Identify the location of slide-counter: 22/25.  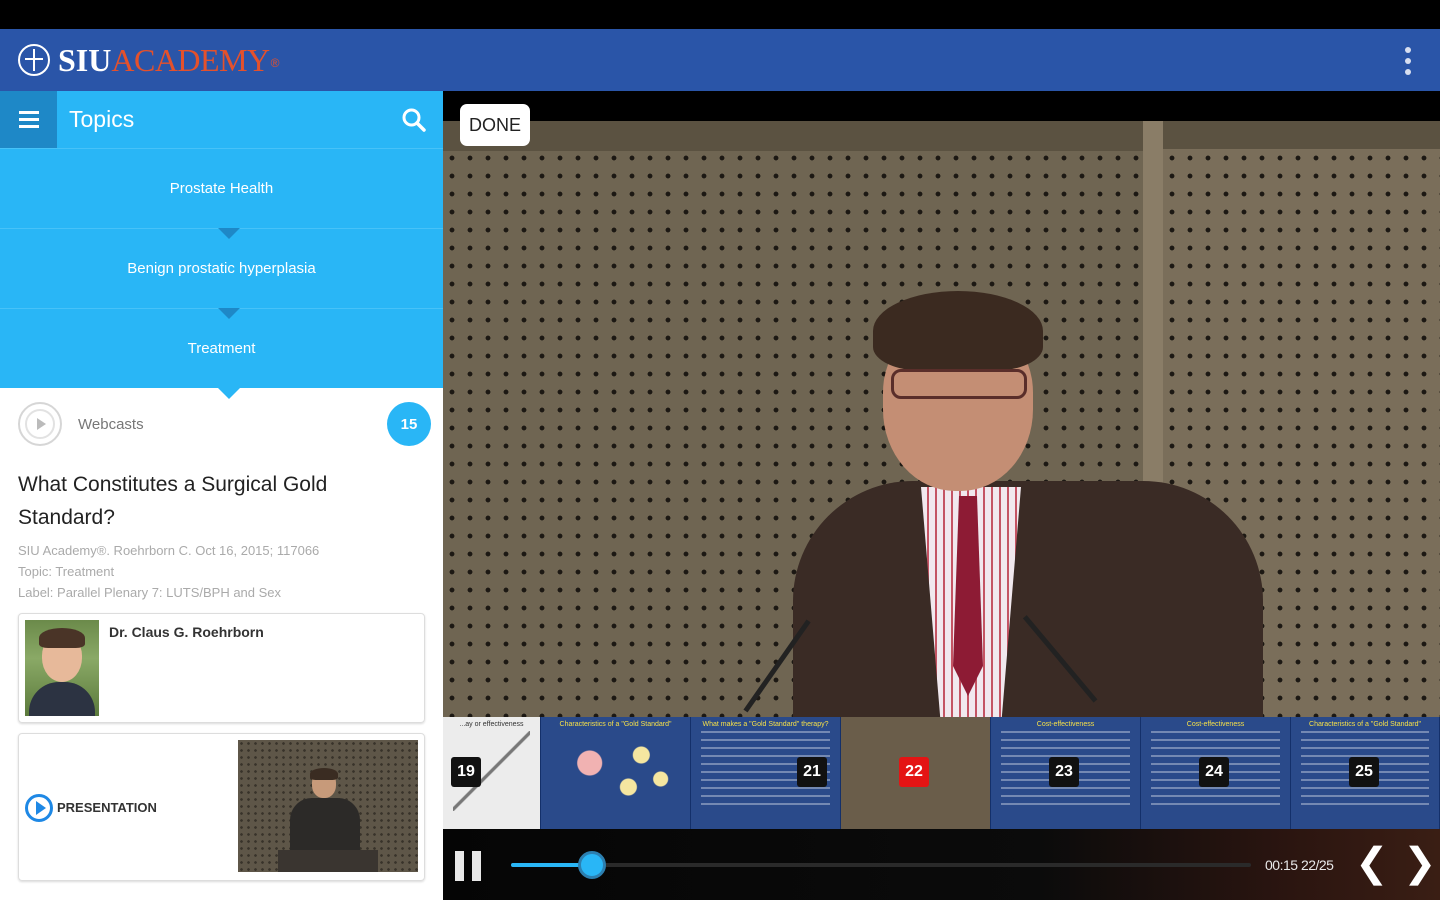
(1317, 865).